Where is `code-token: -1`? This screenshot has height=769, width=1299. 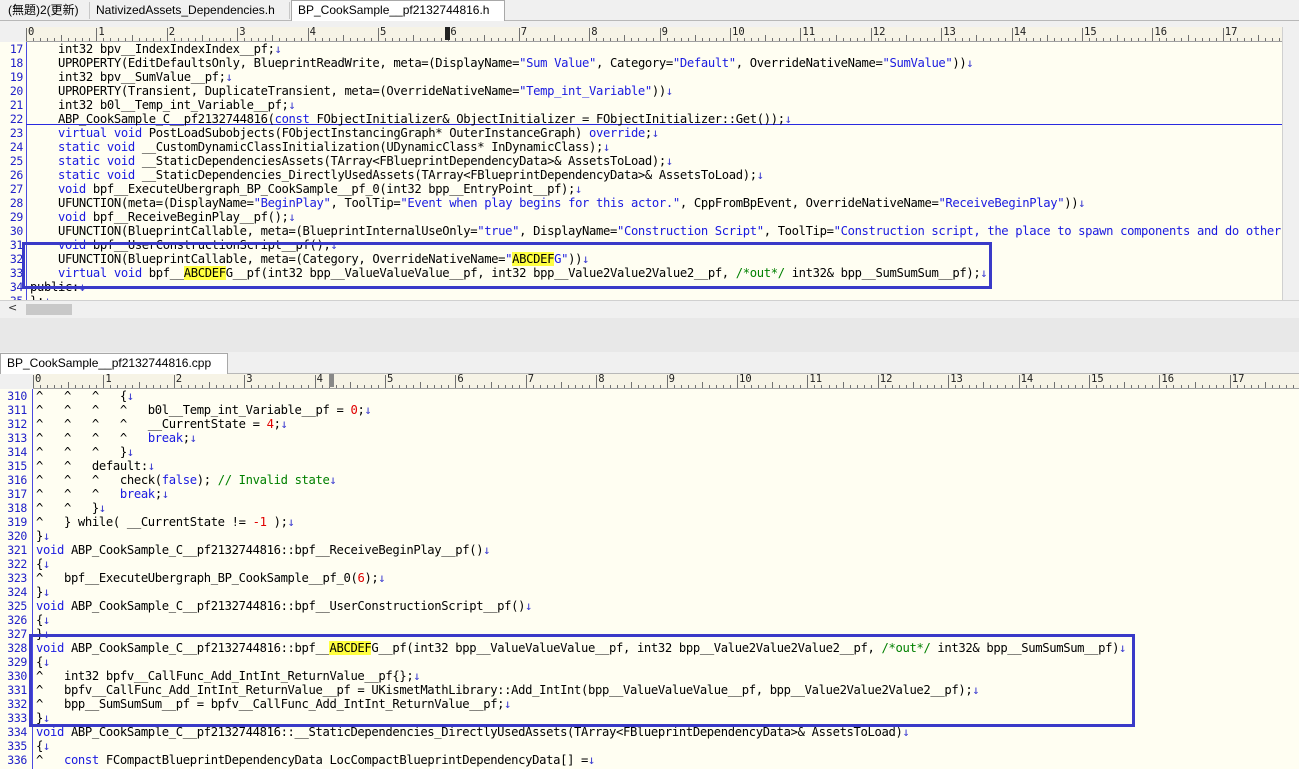
code-token: -1 is located at coordinates (259, 522).